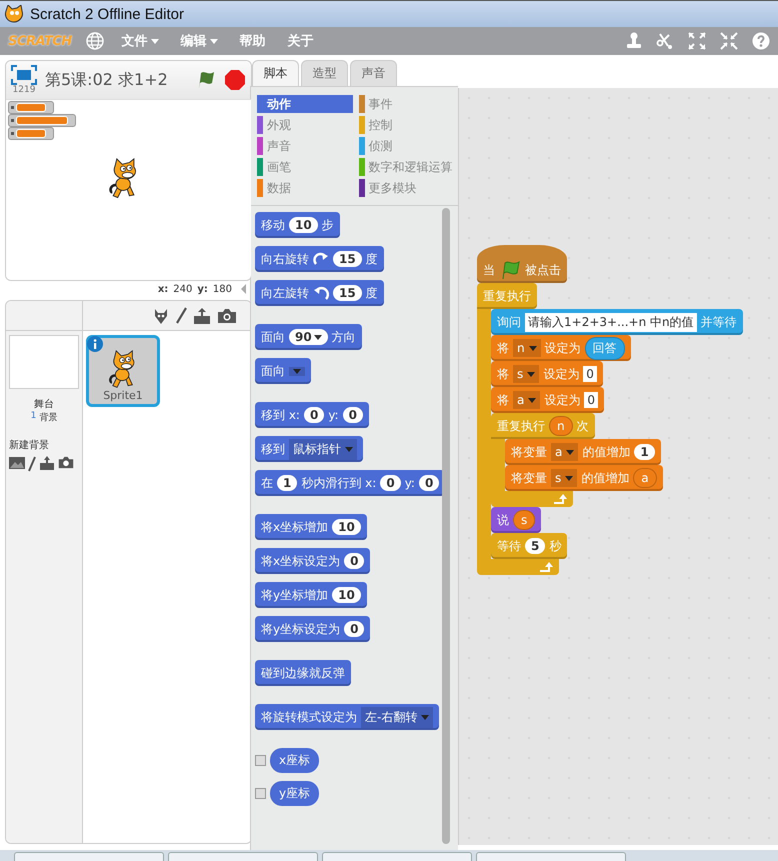  What do you see at coordinates (529, 478) in the screenshot?
I see `block-label: 将变量` at bounding box center [529, 478].